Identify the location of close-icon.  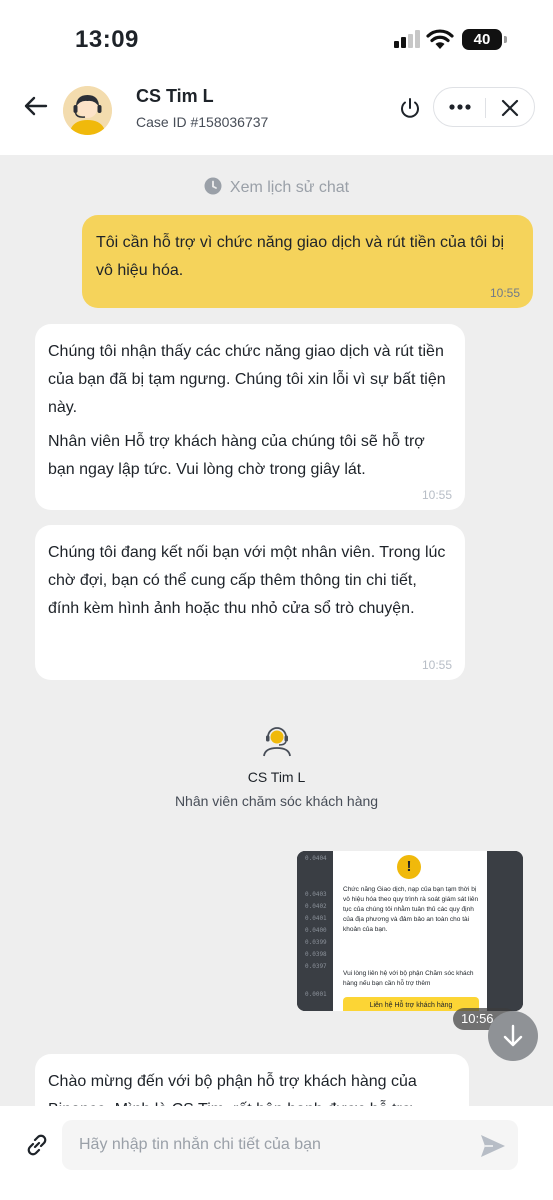
(510, 108).